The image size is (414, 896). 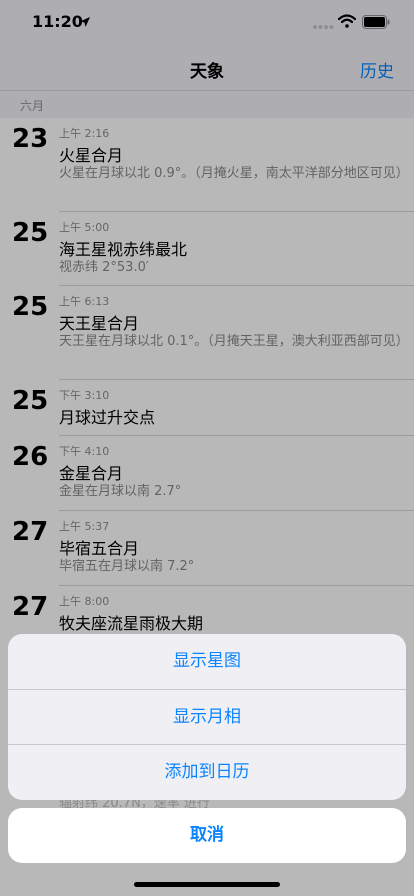 I want to click on home-indicator, so click(x=207, y=884).